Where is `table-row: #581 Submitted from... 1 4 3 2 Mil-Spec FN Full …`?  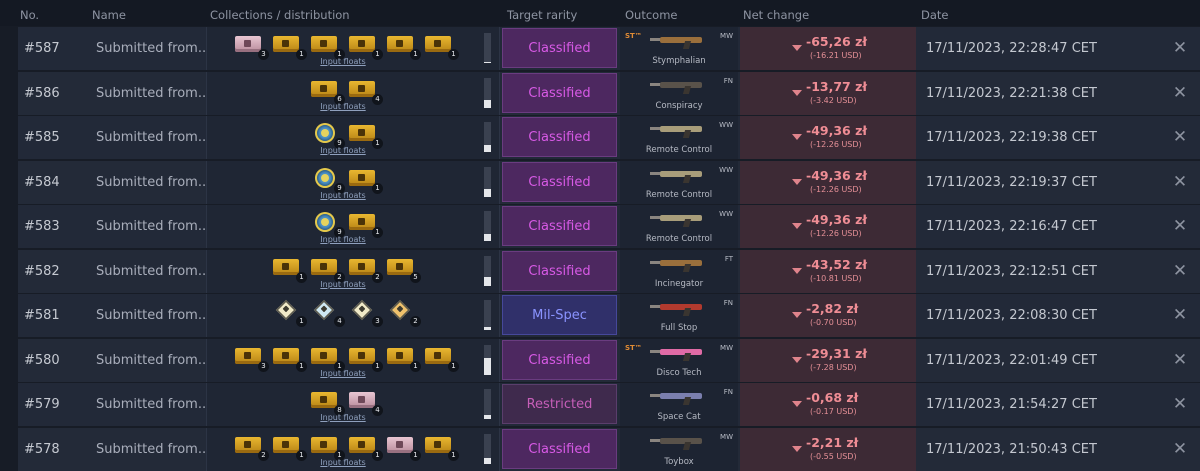
table-row: #581 Submitted from... 1 4 3 2 Mil-Spec FN Full … is located at coordinates (609, 315).